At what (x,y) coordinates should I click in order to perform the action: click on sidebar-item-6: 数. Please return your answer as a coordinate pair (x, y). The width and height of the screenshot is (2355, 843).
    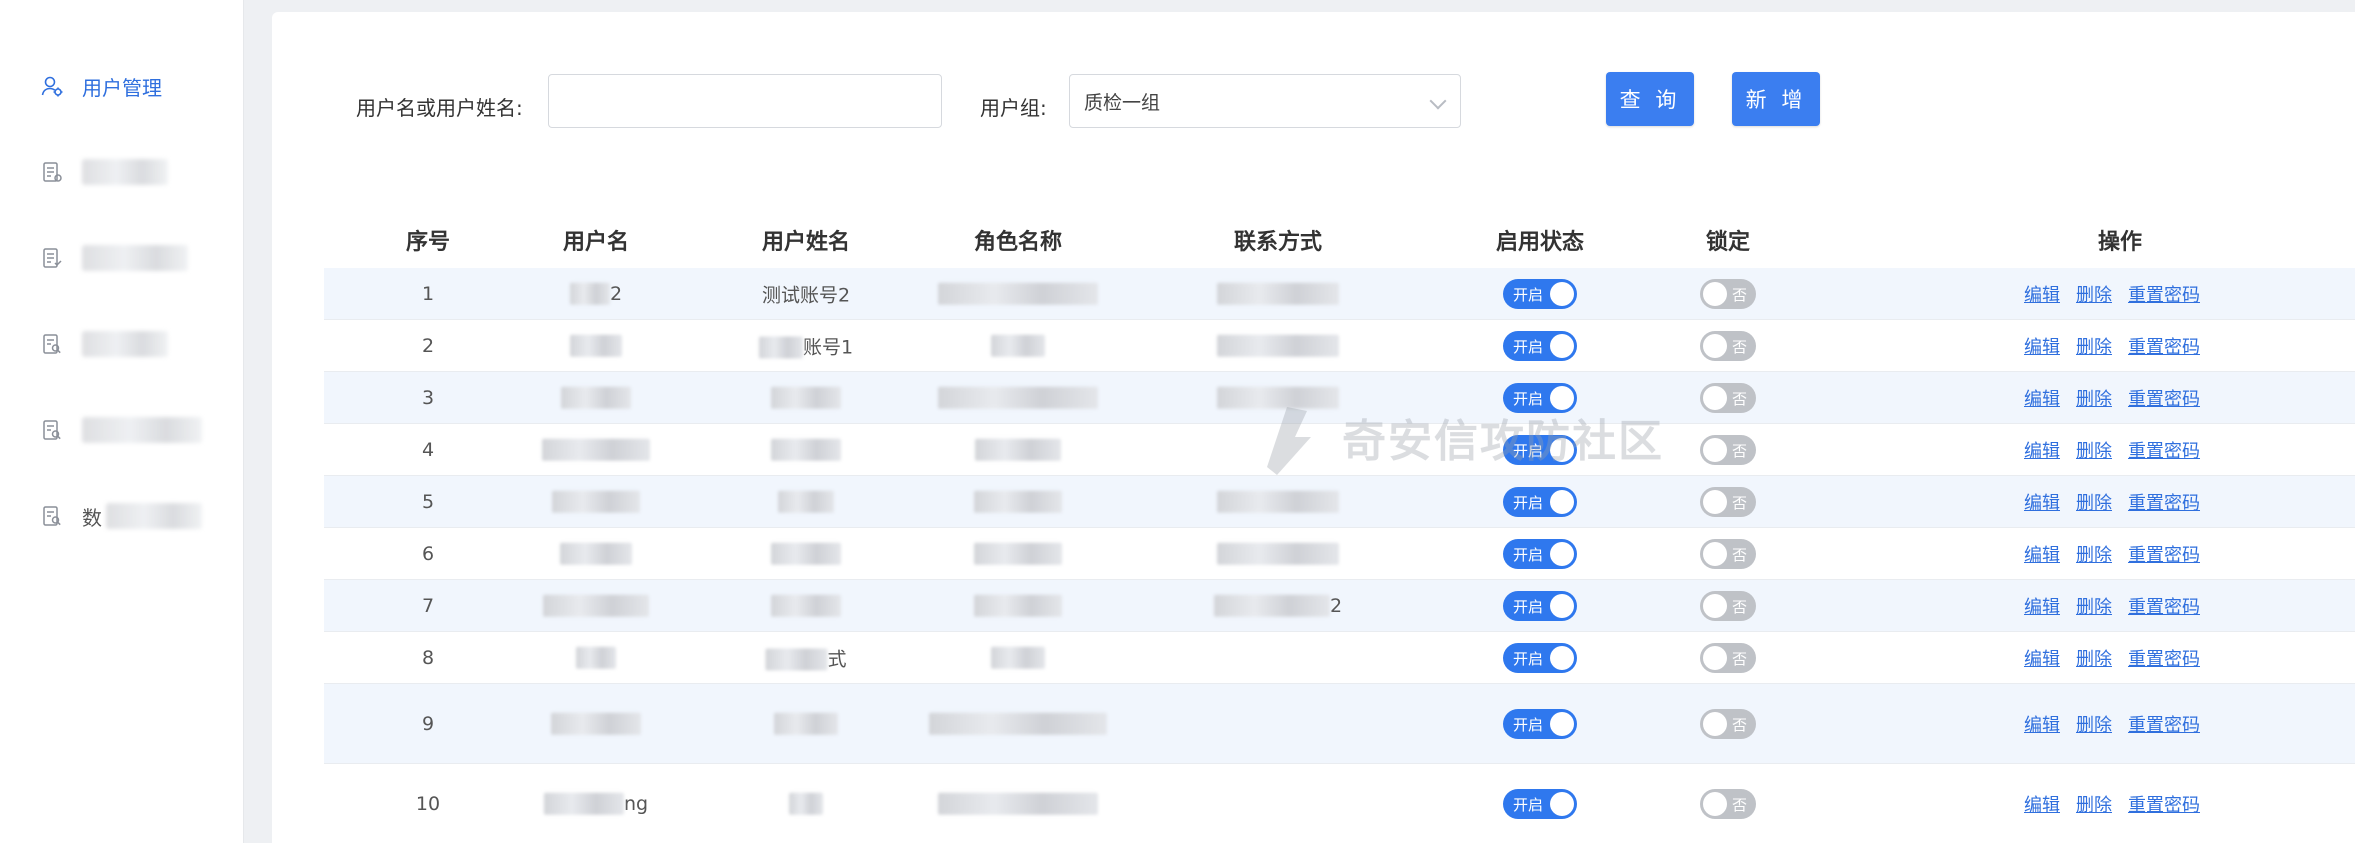
    Looking at the image, I should click on (130, 516).